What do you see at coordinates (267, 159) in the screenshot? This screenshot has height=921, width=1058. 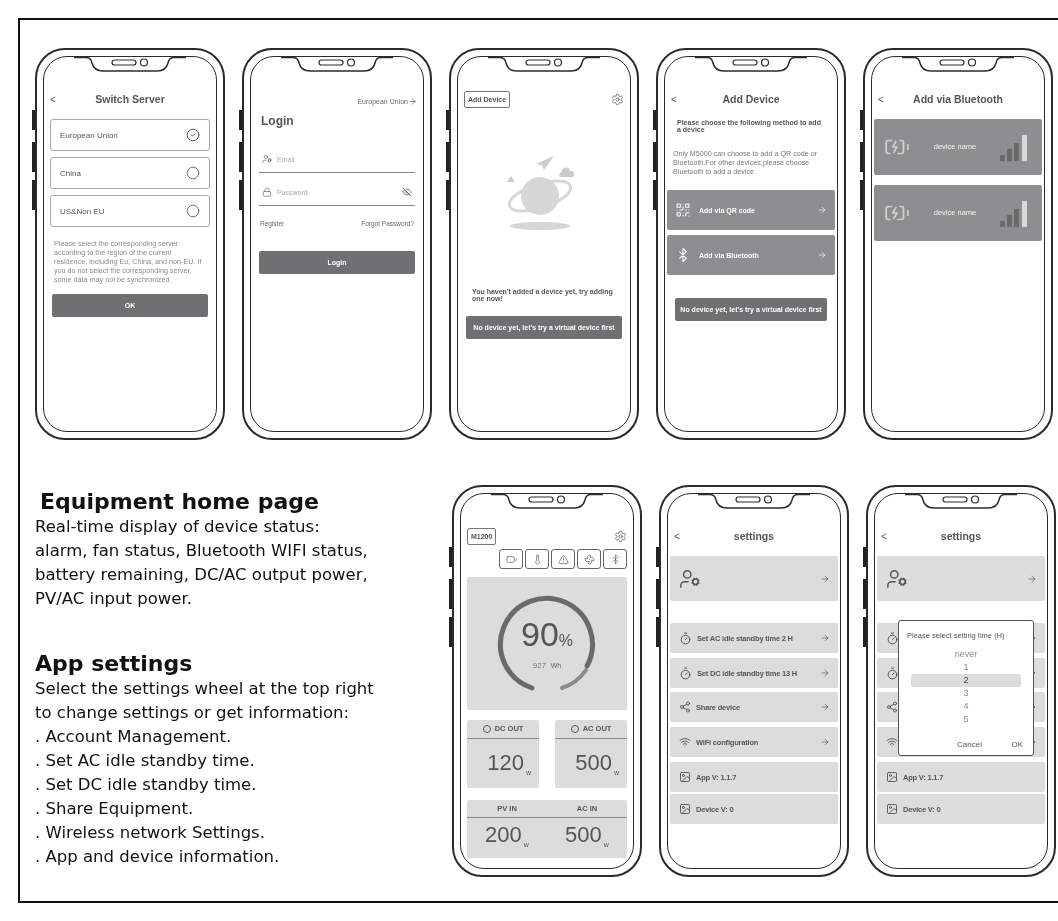 I see `user-icon` at bounding box center [267, 159].